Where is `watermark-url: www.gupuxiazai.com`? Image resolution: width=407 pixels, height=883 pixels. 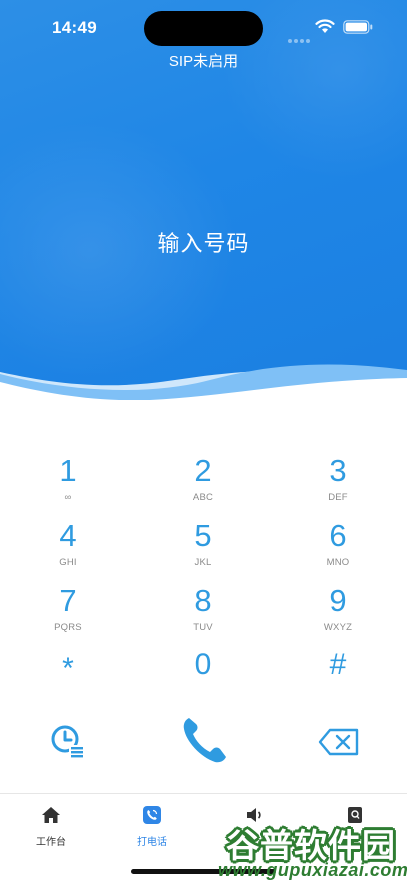
watermark-url: www.gupuxiazai.com is located at coordinates (312, 870).